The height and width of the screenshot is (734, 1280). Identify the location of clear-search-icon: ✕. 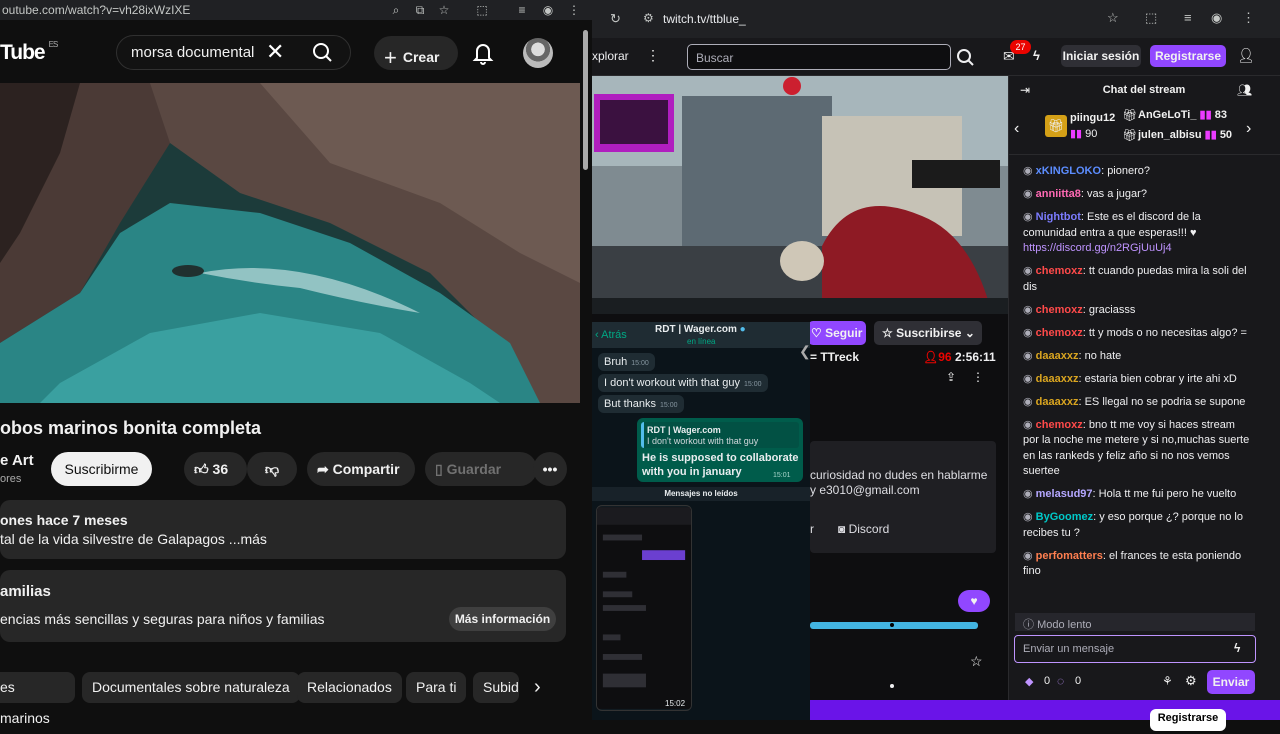
(275, 52).